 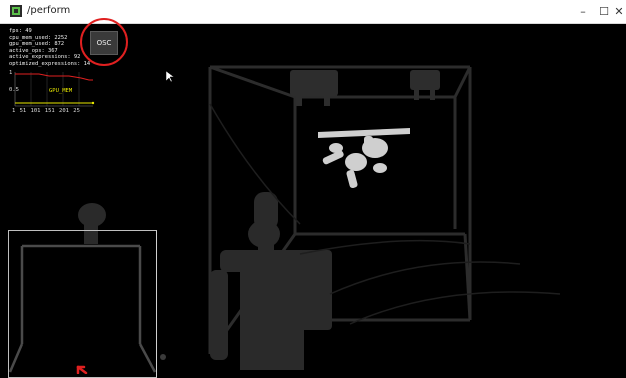 I want to click on mouse-cursor-icon, so click(x=170, y=77).